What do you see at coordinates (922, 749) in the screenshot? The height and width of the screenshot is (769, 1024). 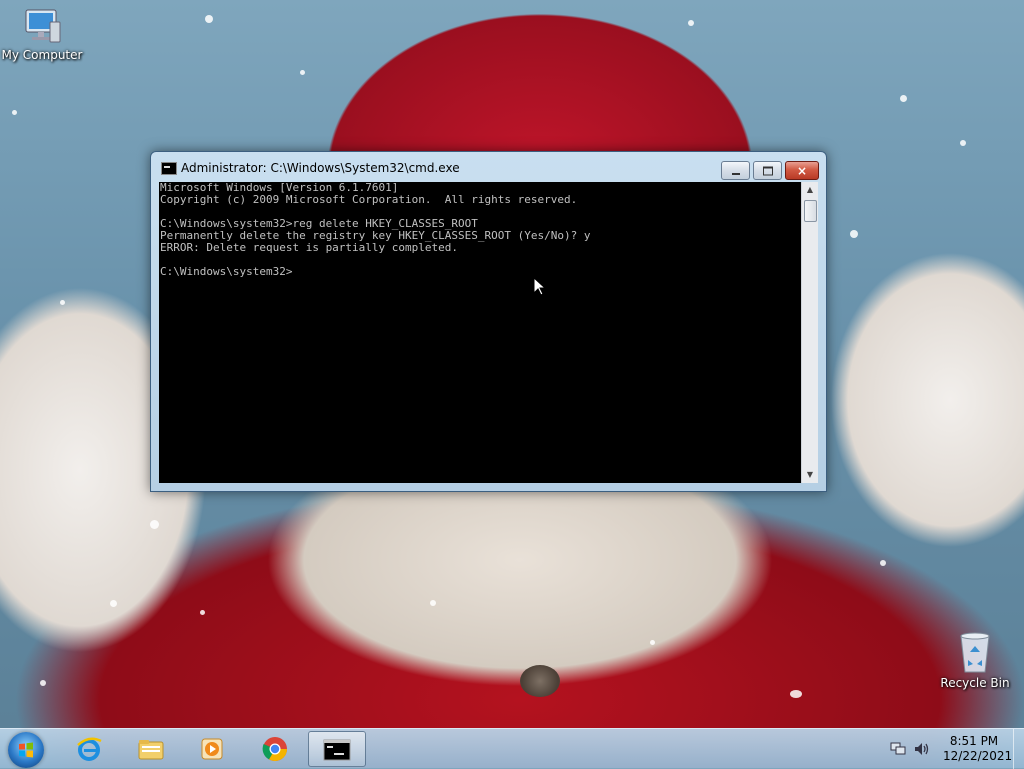 I see `volume-icon` at bounding box center [922, 749].